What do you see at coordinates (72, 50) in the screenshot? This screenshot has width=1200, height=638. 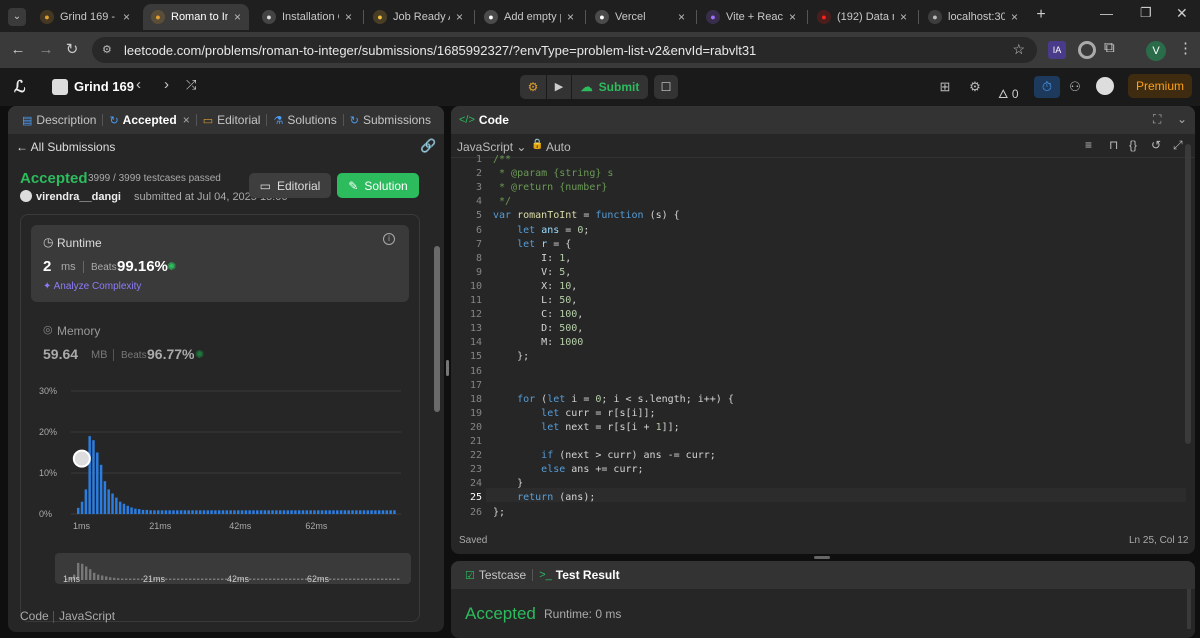 I see `reload-icon: ↻` at bounding box center [72, 50].